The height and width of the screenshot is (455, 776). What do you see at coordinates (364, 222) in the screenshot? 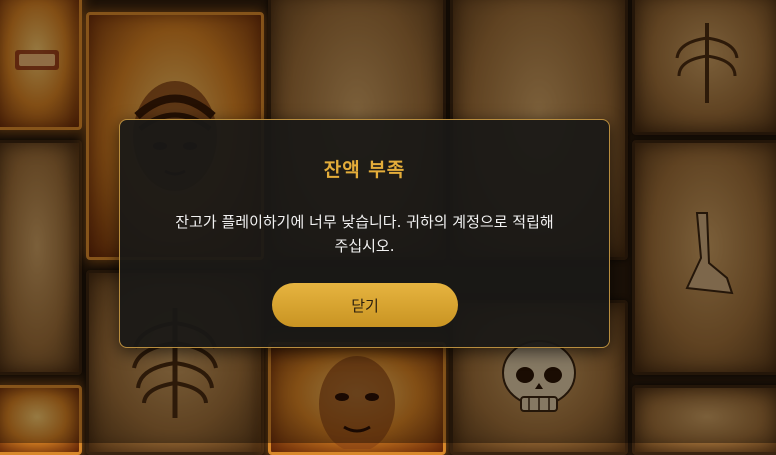
I see `dialog-message-line1: 잔고가 플레이하기에 너무 낮습니다. 귀하의 계정으로 적립해` at bounding box center [364, 222].